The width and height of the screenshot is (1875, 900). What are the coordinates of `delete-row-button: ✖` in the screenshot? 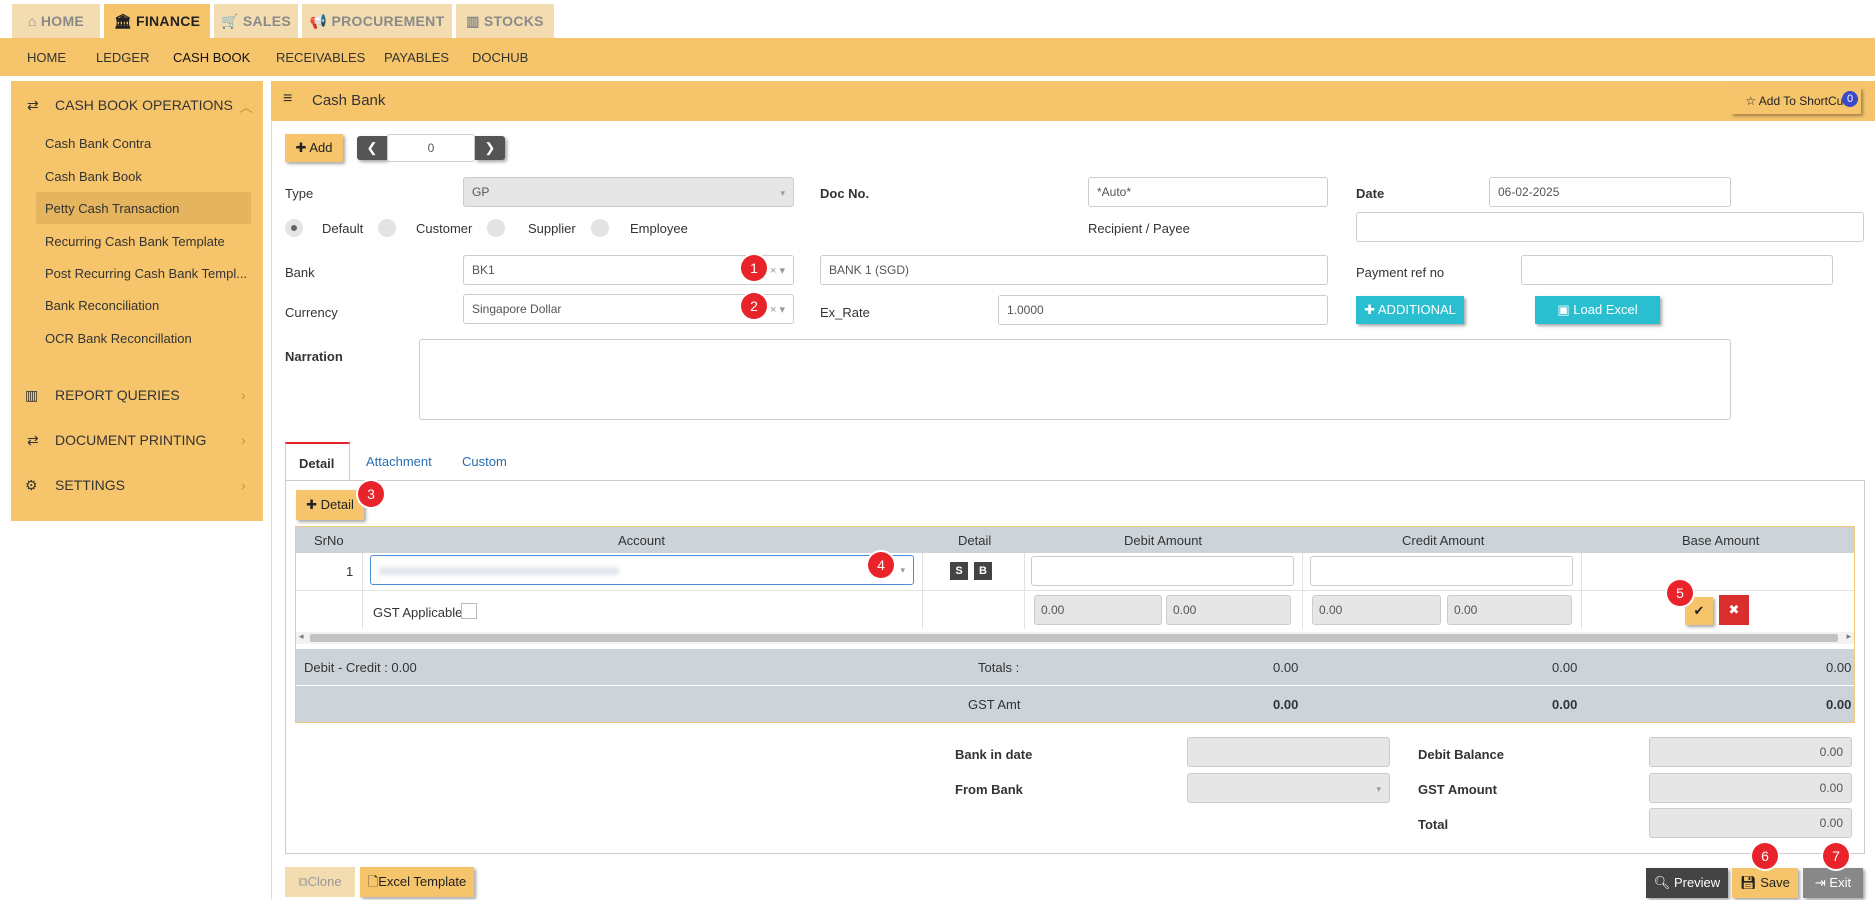 It's located at (1734, 610).